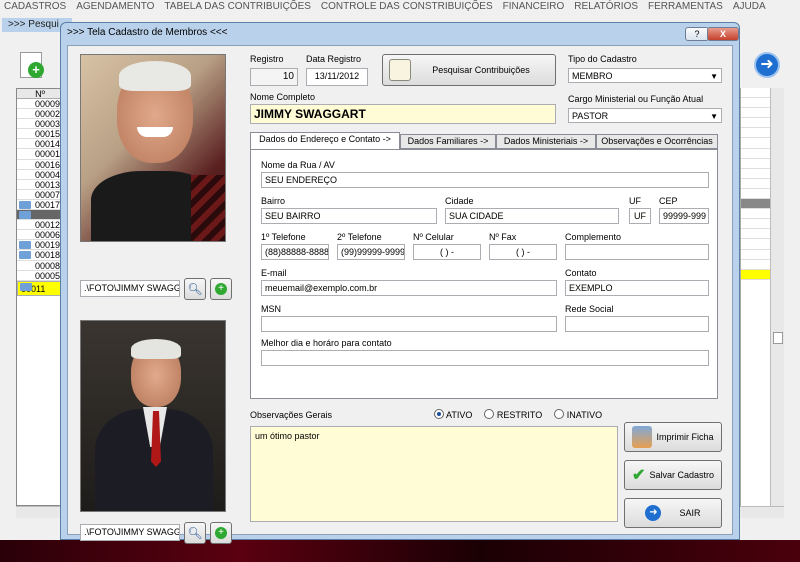 Image resolution: width=800 pixels, height=562 pixels. I want to click on menu-agendamento: AGENDAMENTO, so click(115, 7).